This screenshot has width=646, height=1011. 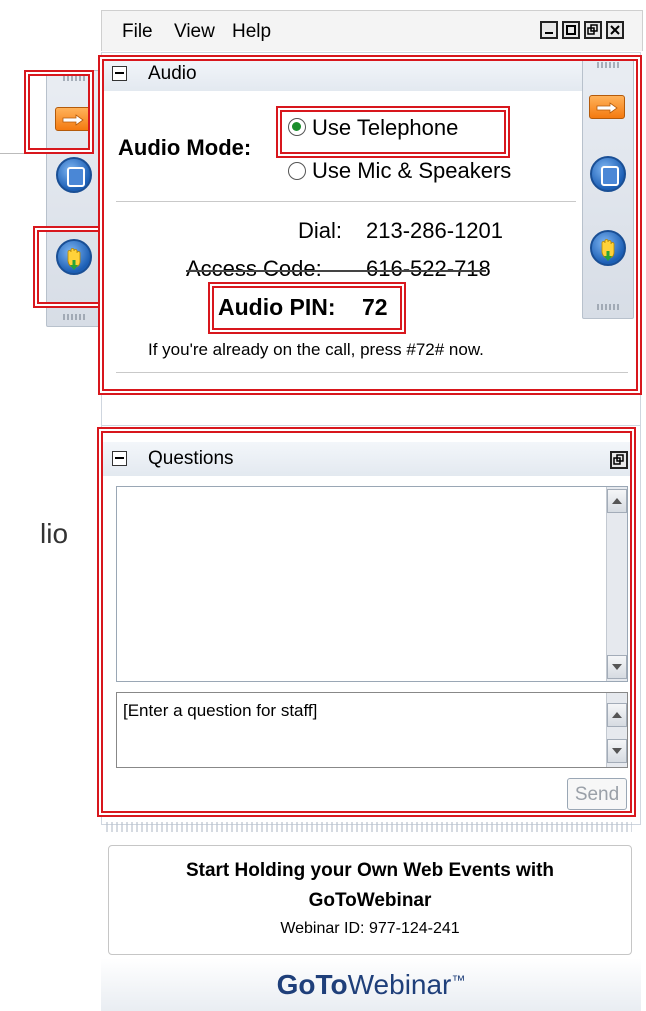 What do you see at coordinates (369, 827) in the screenshot?
I see `resize-grip` at bounding box center [369, 827].